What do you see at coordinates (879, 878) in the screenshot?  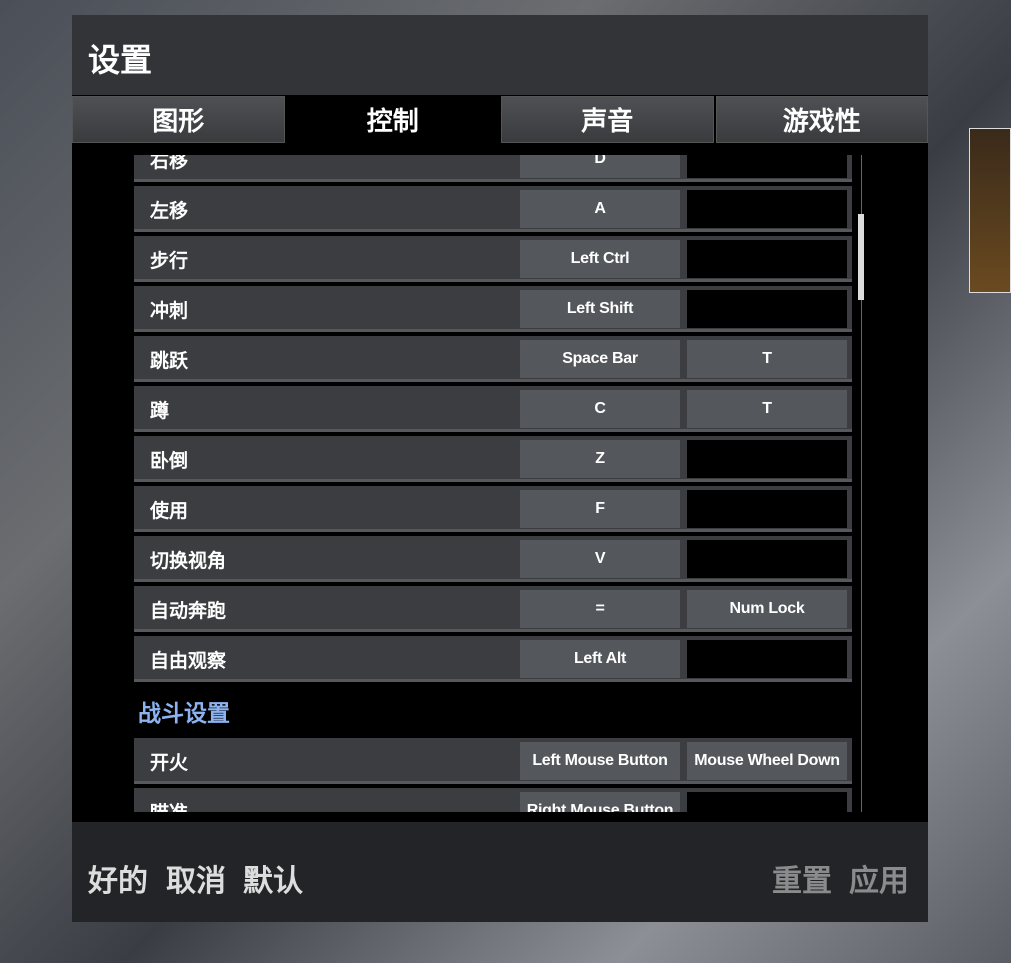 I see `apply-button: 应用` at bounding box center [879, 878].